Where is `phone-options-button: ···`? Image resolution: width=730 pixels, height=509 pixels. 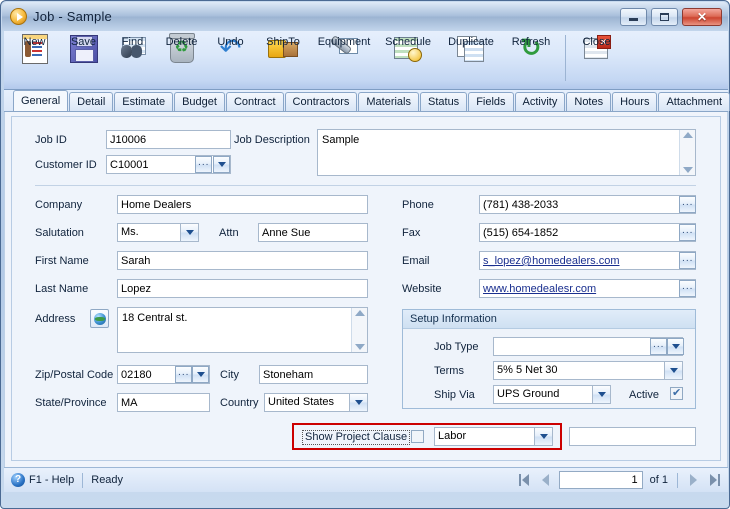
phone-options-button: ··· is located at coordinates (687, 204).